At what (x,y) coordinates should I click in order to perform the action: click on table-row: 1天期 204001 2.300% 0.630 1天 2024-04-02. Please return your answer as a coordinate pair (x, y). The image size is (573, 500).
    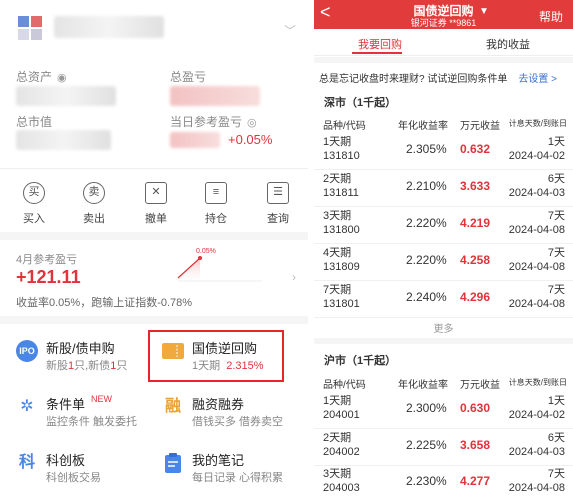
    Looking at the image, I should click on (443, 410).